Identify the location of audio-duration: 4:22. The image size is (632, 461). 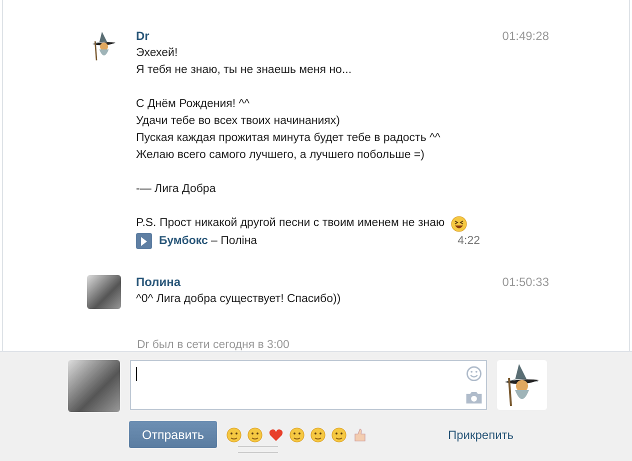
(469, 241).